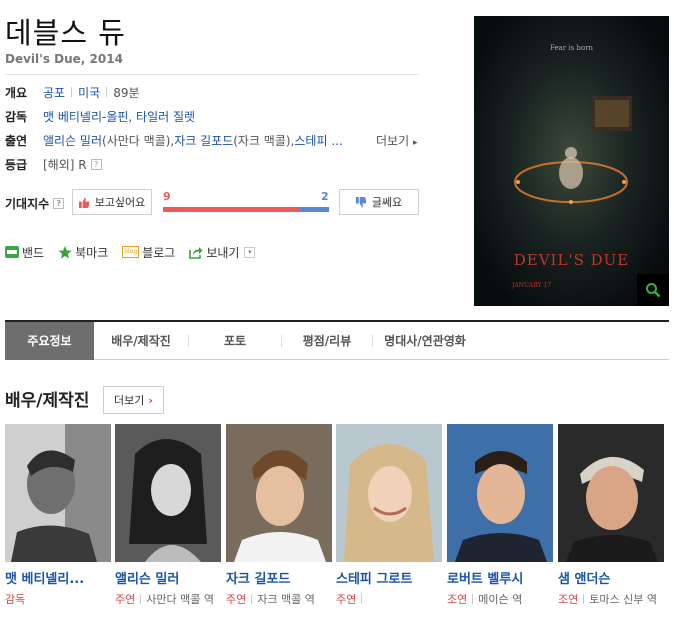  Describe the element at coordinates (72, 140) in the screenshot. I see `cast-link-1: 앨리슨 밀러` at that location.